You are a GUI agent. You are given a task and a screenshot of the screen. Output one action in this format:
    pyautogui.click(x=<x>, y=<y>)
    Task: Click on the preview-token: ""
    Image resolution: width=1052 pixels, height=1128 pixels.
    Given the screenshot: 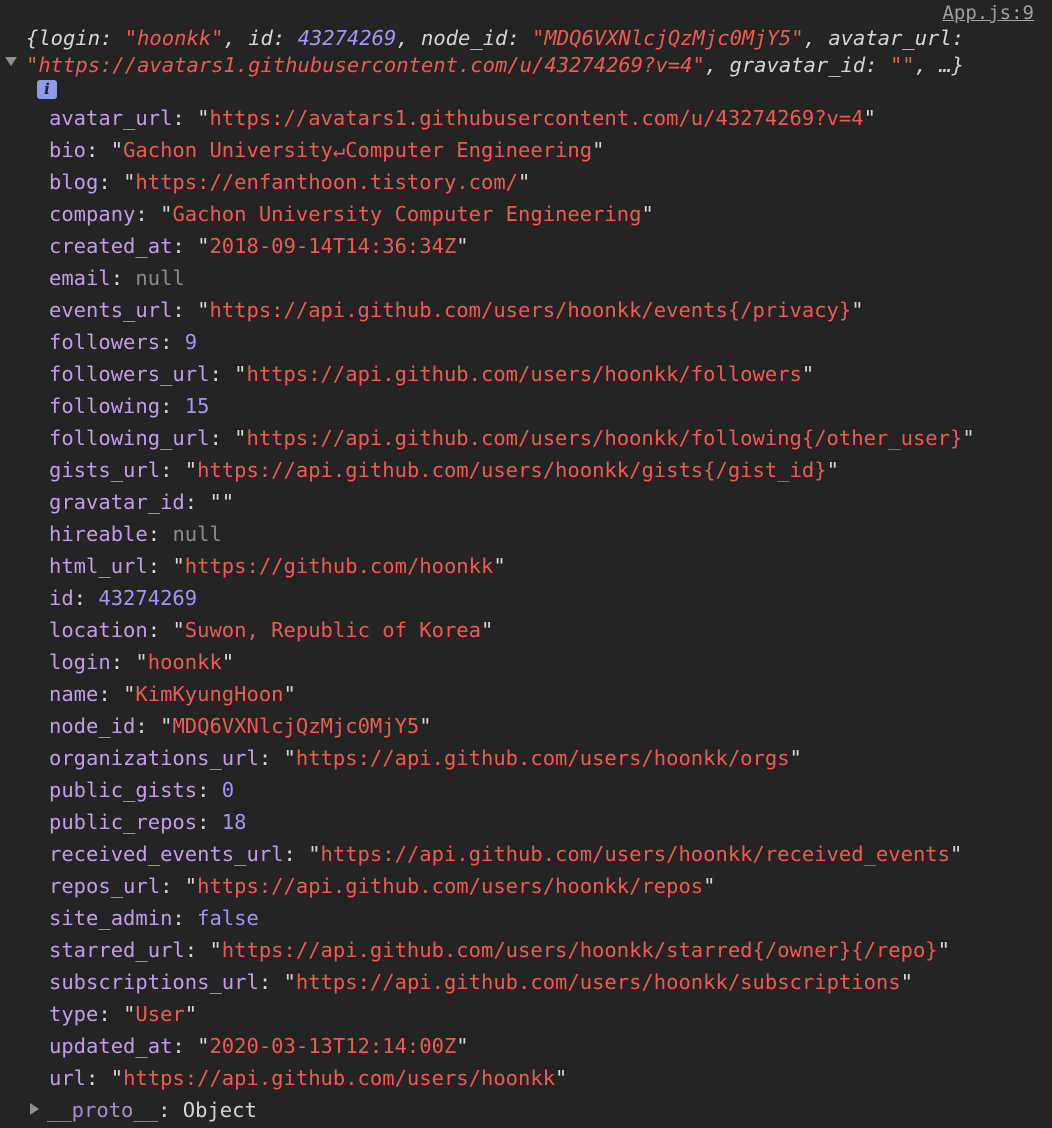 What is the action you would take?
    pyautogui.click(x=902, y=65)
    